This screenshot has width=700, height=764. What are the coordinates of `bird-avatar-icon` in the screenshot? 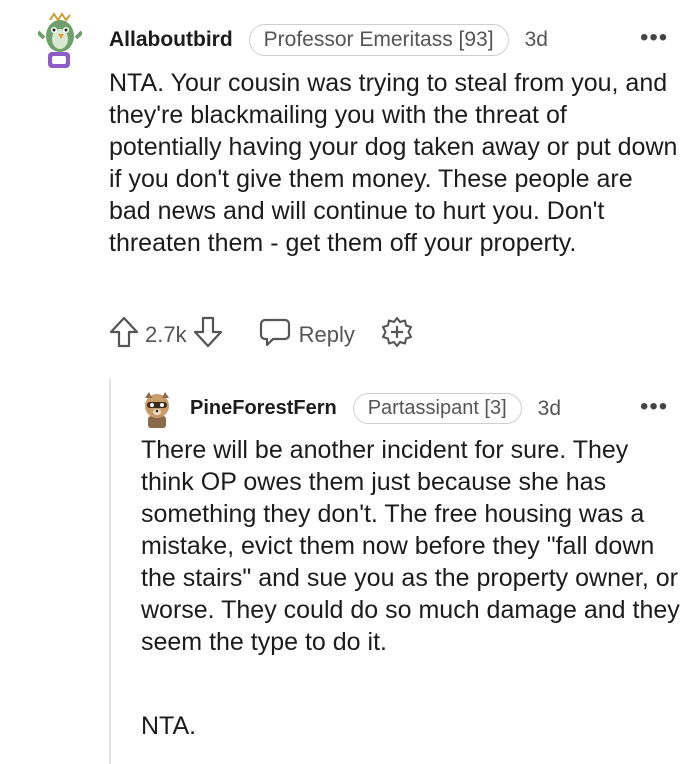 It's located at (60, 40).